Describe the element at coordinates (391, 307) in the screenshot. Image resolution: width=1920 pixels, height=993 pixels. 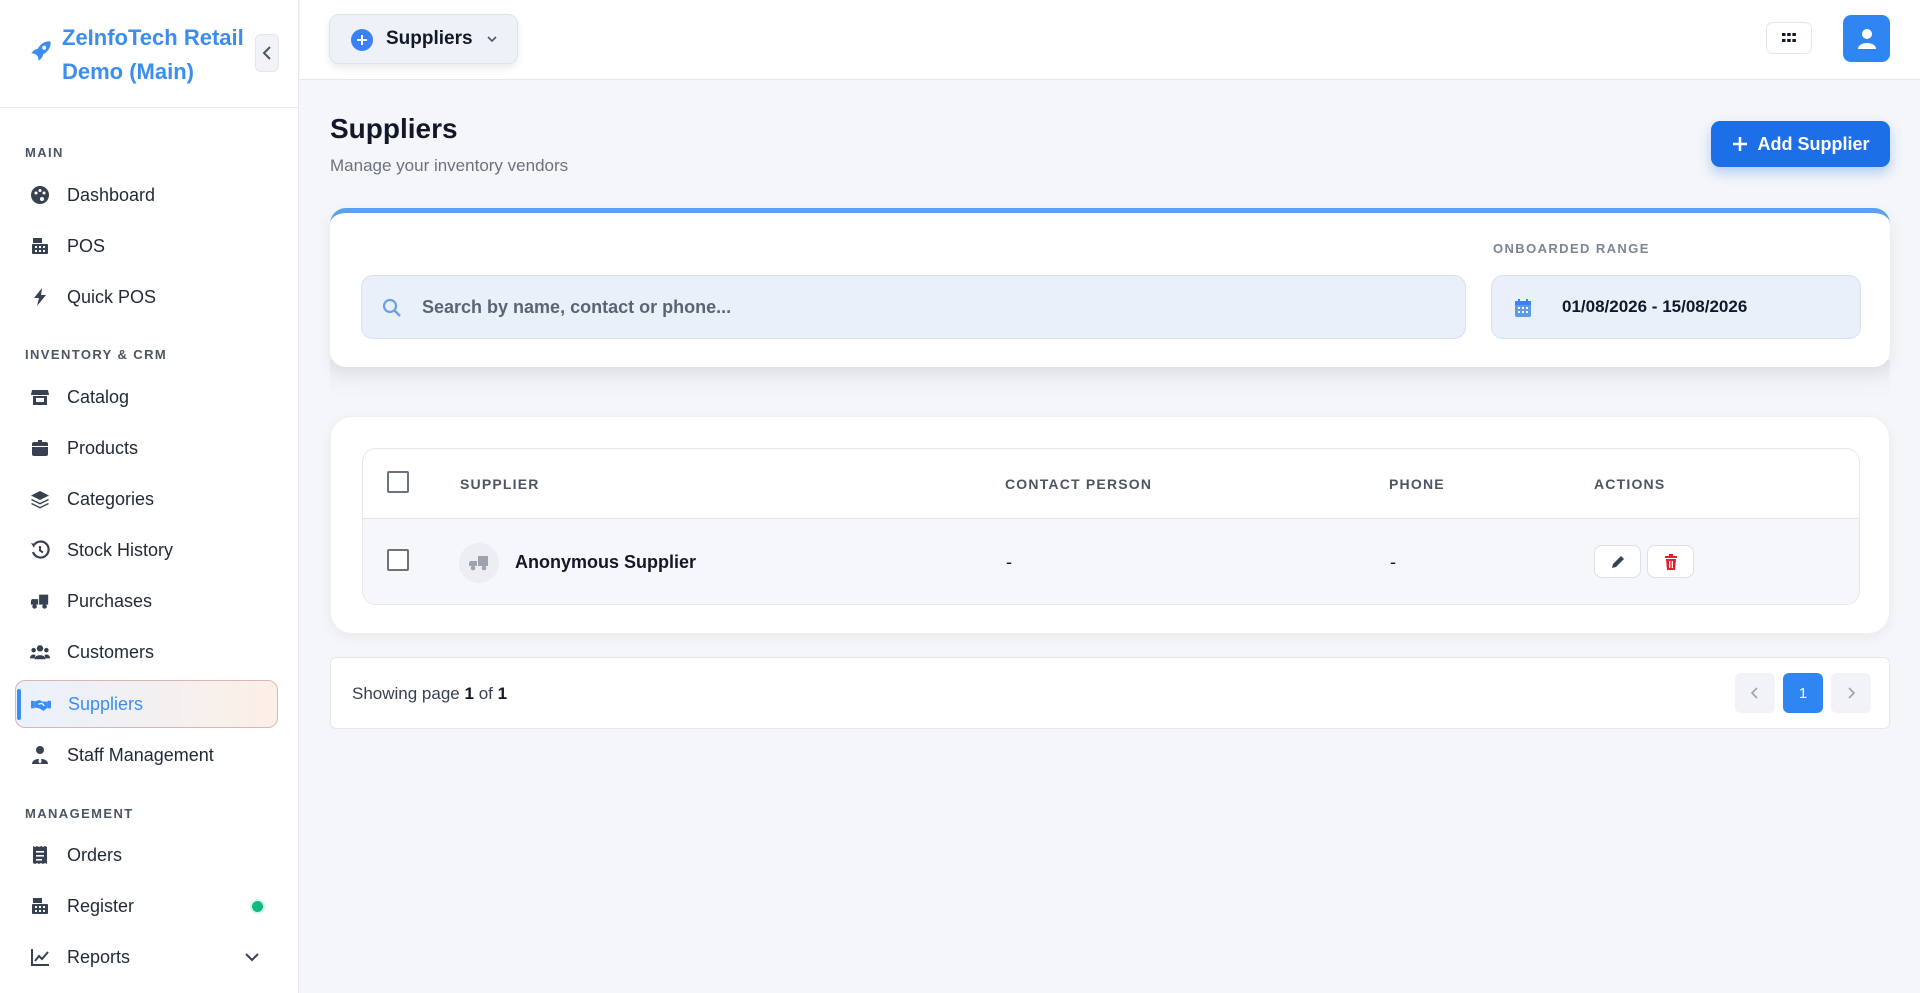
I see `search-icon` at that location.